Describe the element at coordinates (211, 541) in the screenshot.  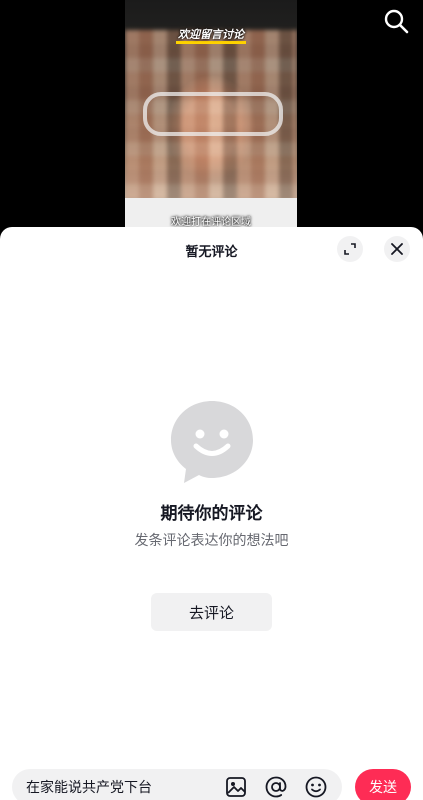
I see `empty-subtitle: 发条评论表达你的想法吧` at that location.